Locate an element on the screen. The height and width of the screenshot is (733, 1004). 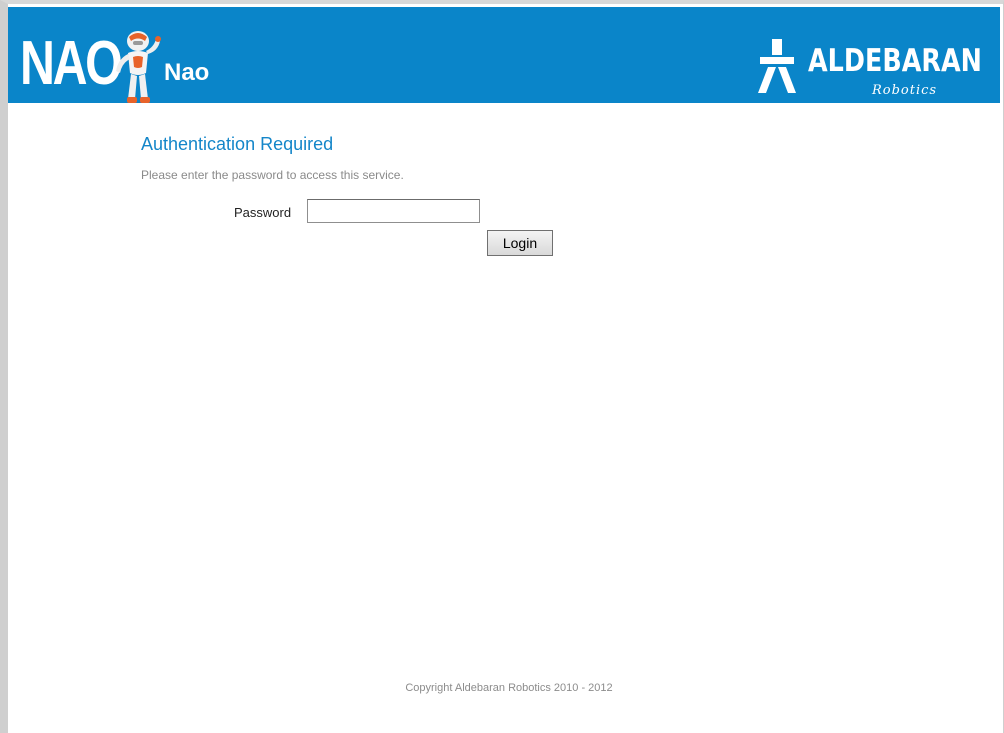
brand-name: ALDEBARAN is located at coordinates (895, 61).